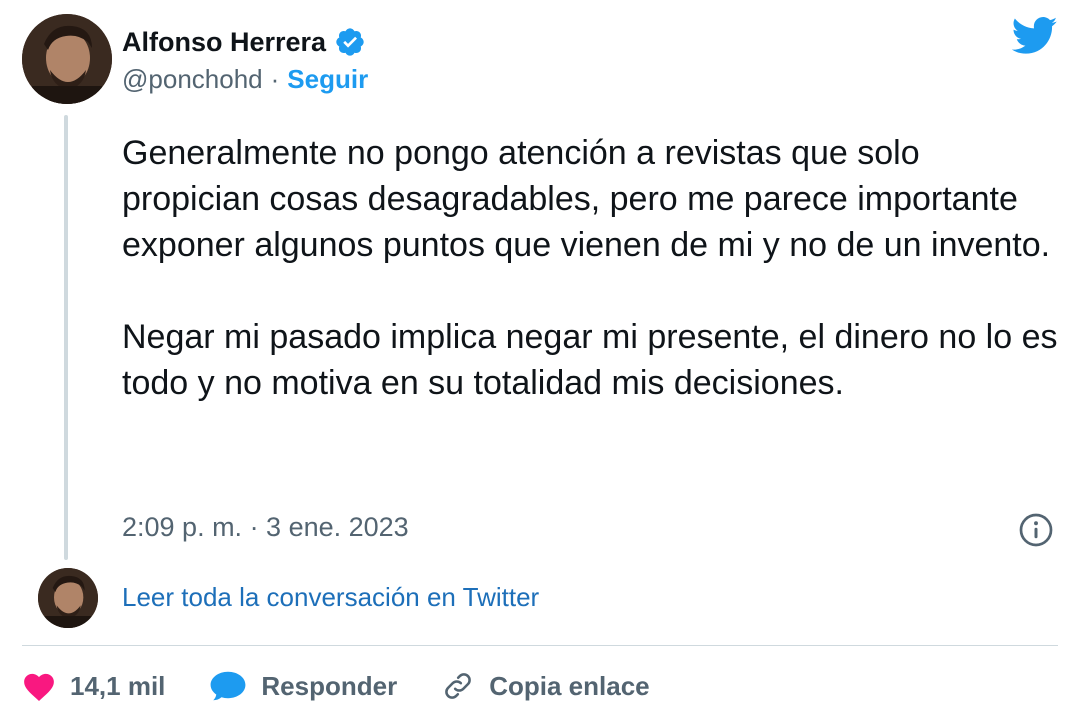  What do you see at coordinates (1036, 530) in the screenshot?
I see `info-icon` at bounding box center [1036, 530].